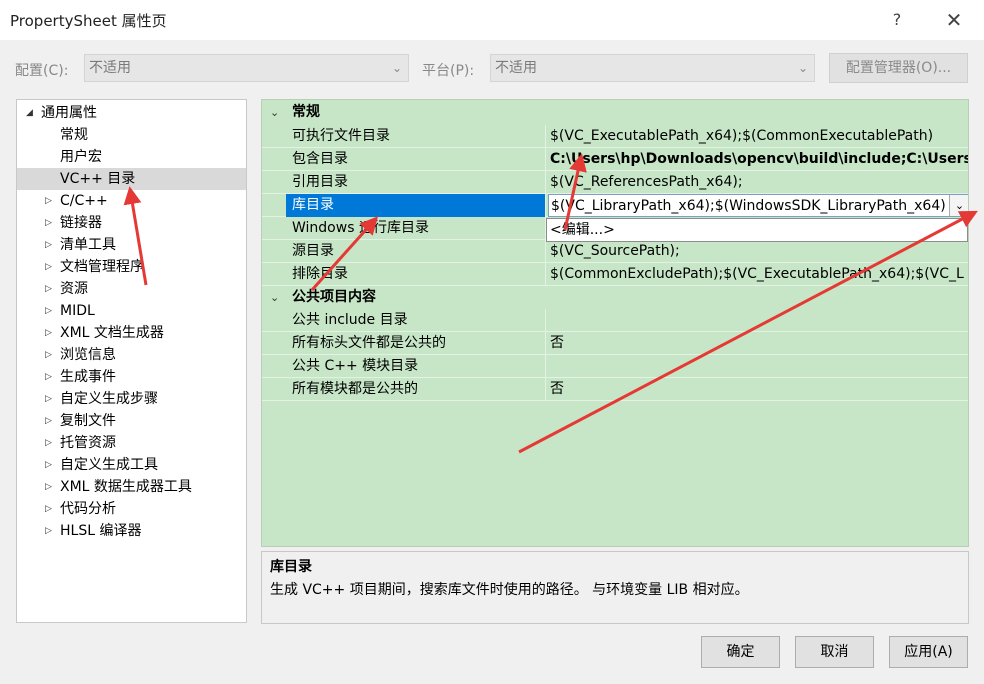 Image resolution: width=984 pixels, height=684 pixels. Describe the element at coordinates (131, 157) in the screenshot. I see `tree-item-user-macros: 用户宏` at that location.